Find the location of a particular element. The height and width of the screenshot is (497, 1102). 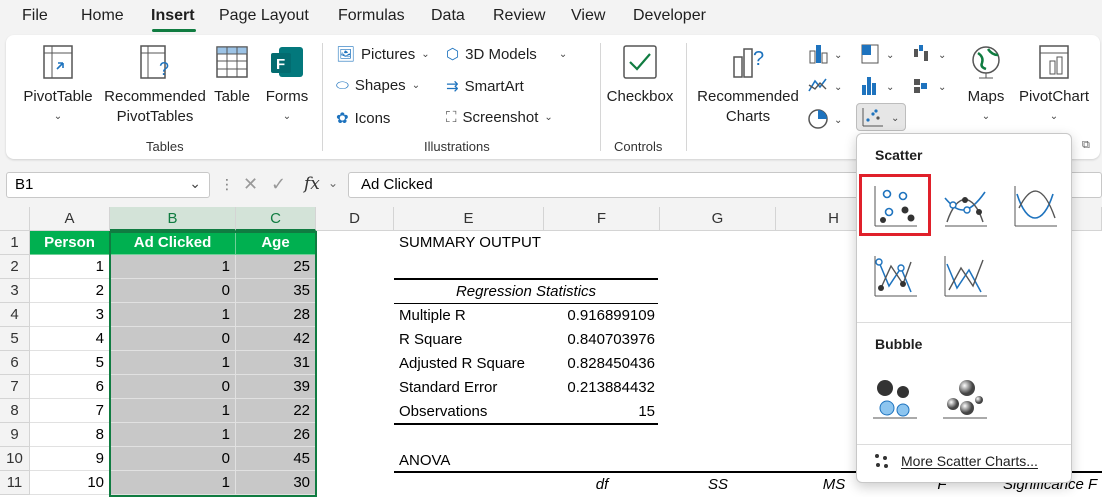

shapes-button: ⬭ Shapes ⌄ is located at coordinates (378, 85).